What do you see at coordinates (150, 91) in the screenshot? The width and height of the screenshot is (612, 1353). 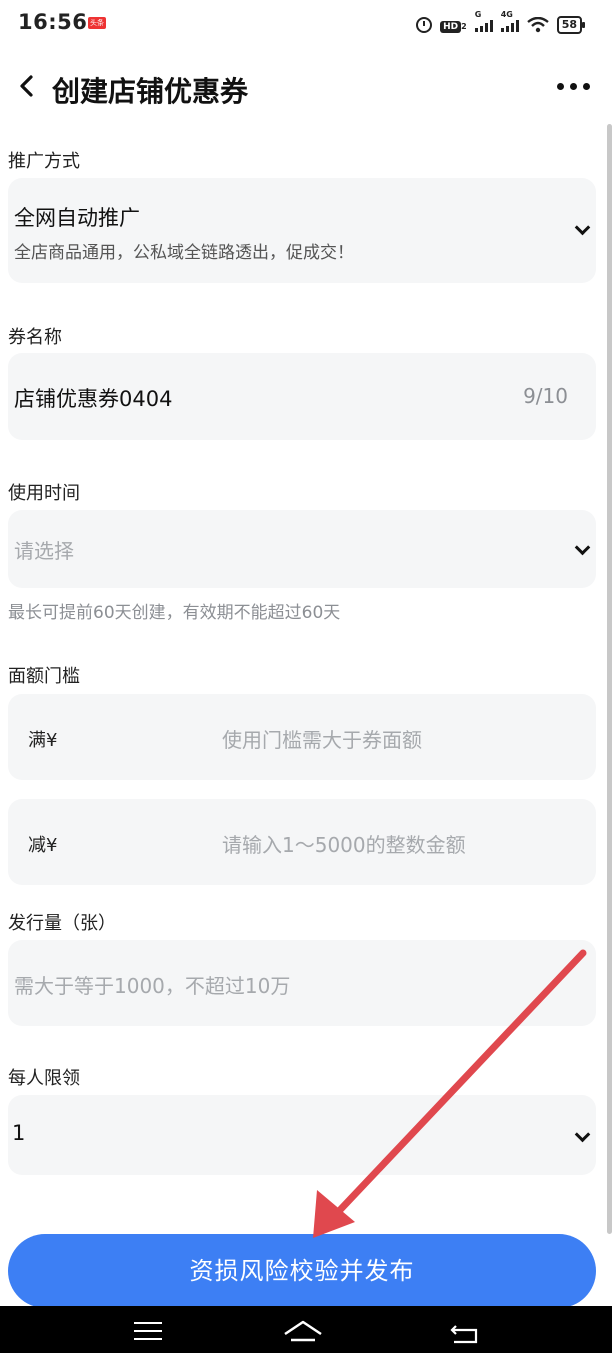 I see `page-title: 创建店铺优惠券` at bounding box center [150, 91].